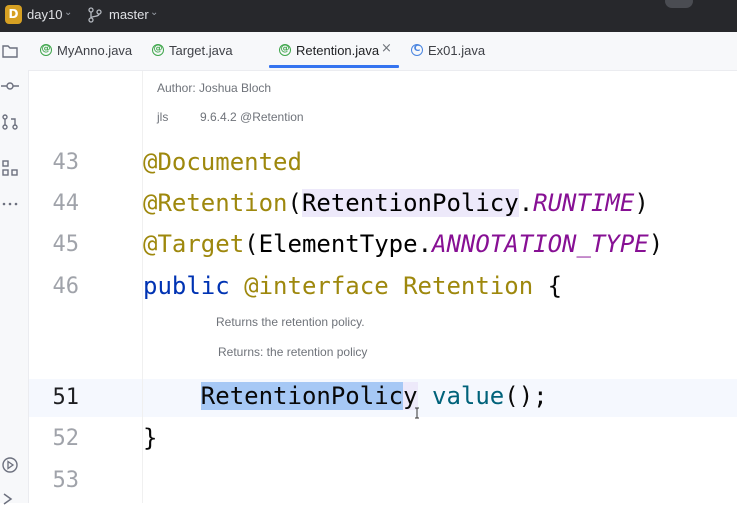 This screenshot has width=737, height=508. I want to click on selected-text: RetentionPolic, so click(302, 396).